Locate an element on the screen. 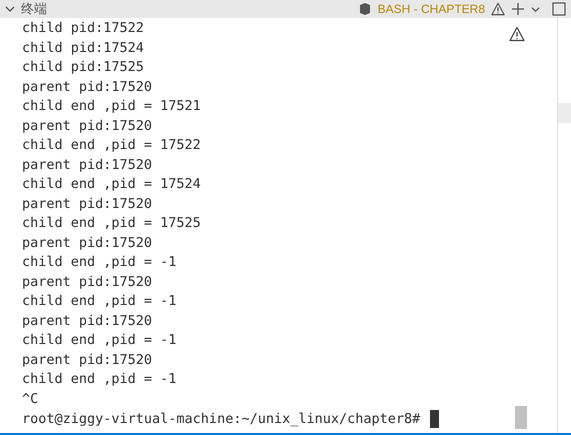 The height and width of the screenshot is (435, 571). terminal-prompt: root@ziggy-virtual-machine:~/unix_linux/chapter8# is located at coordinates (221, 419).